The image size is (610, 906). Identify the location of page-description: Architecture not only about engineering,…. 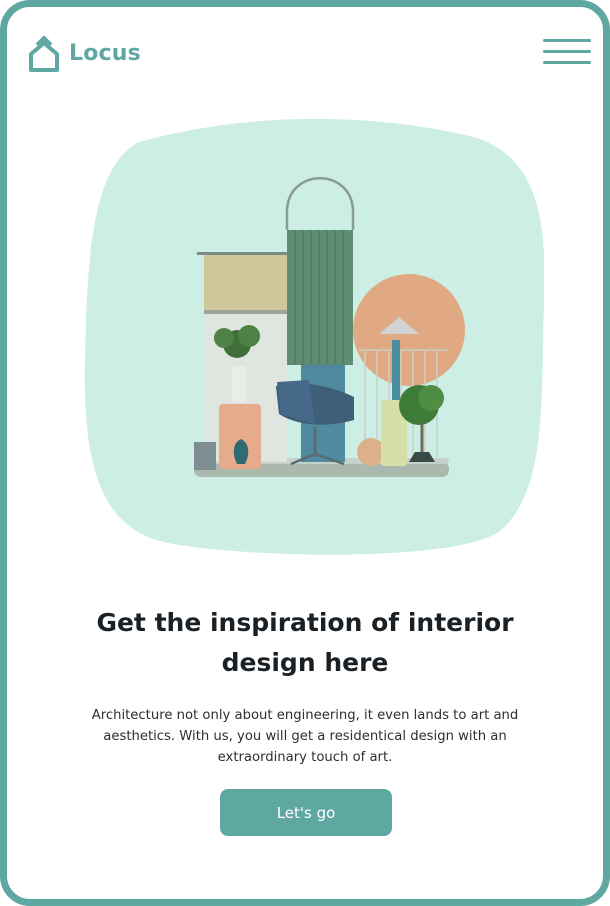
(305, 736).